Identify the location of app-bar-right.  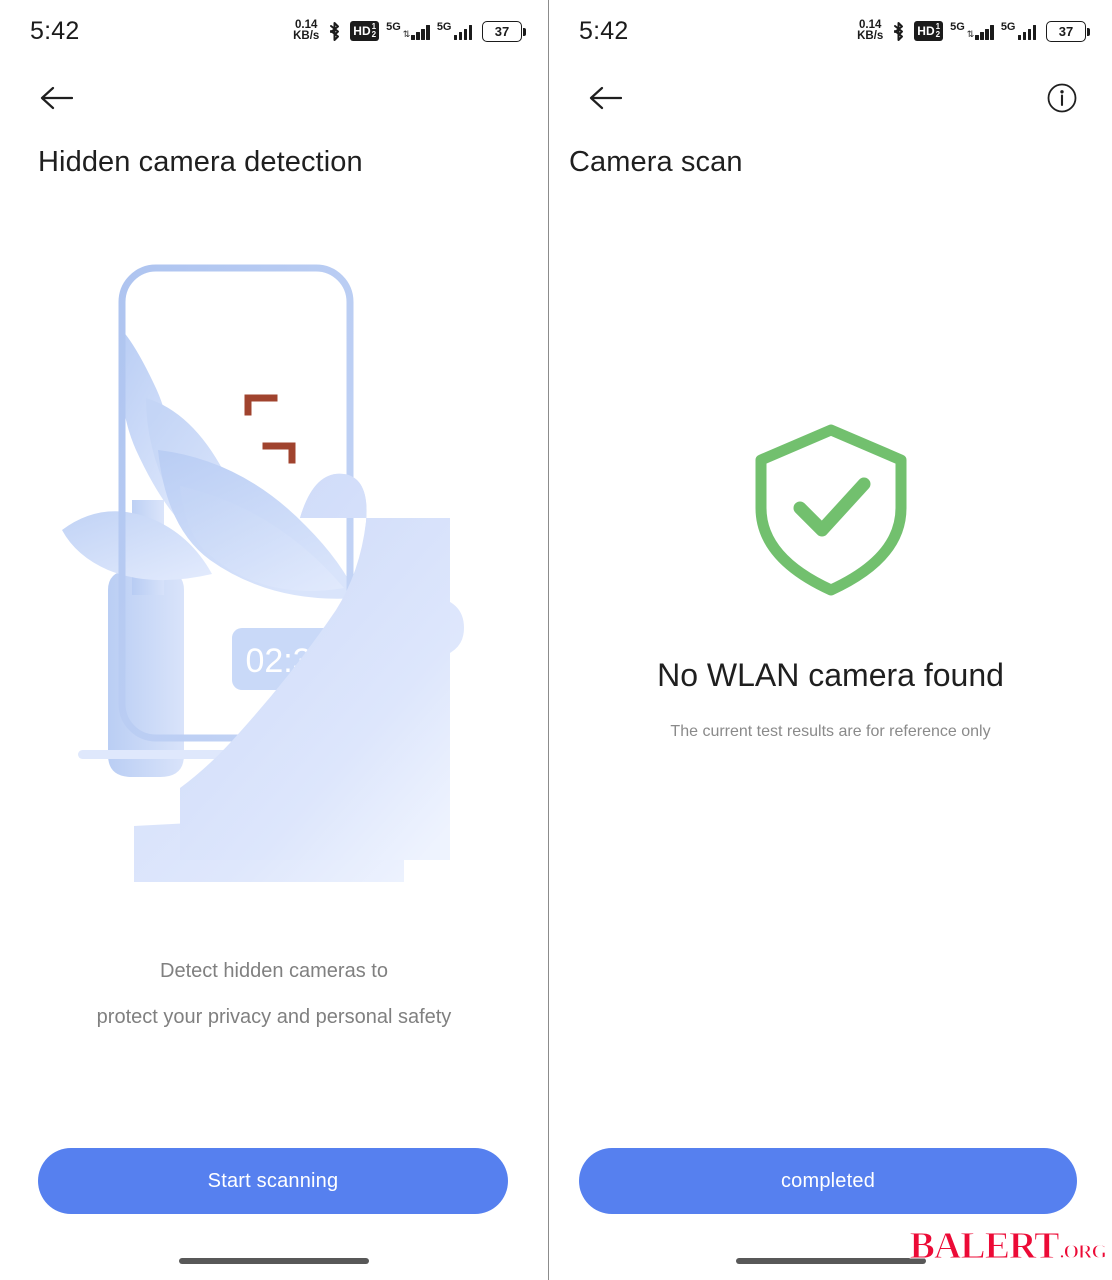
(830, 98).